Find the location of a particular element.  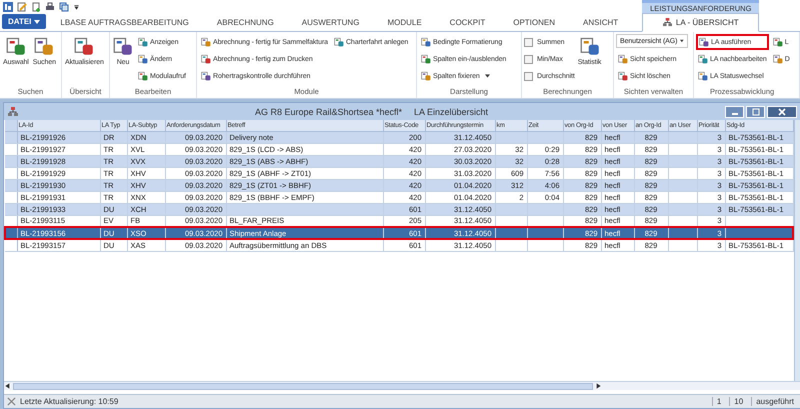

minimize-button is located at coordinates (734, 112).